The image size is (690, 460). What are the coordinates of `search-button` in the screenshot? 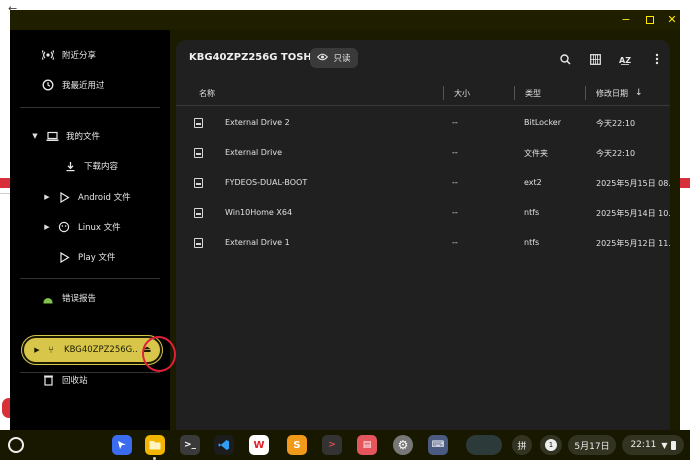 It's located at (565, 59).